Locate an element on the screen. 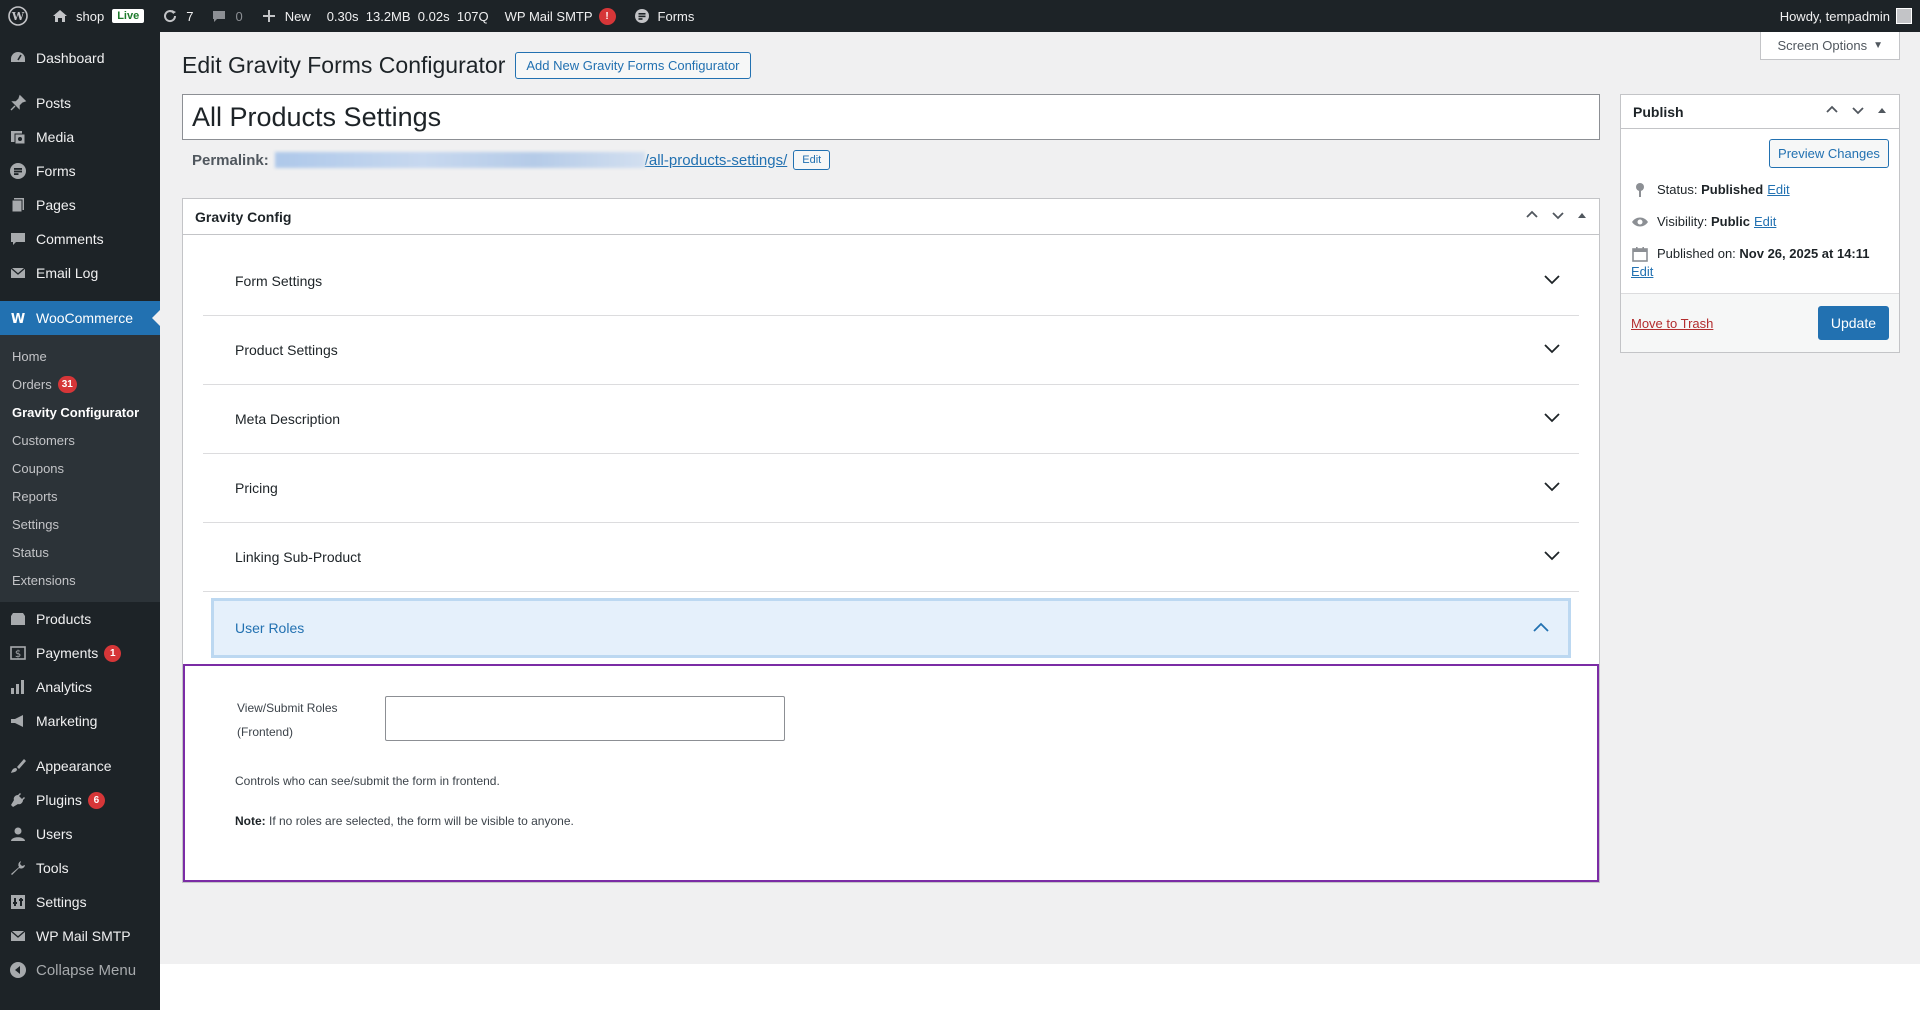 The width and height of the screenshot is (1920, 1010). submenu-status: Status is located at coordinates (80, 552).